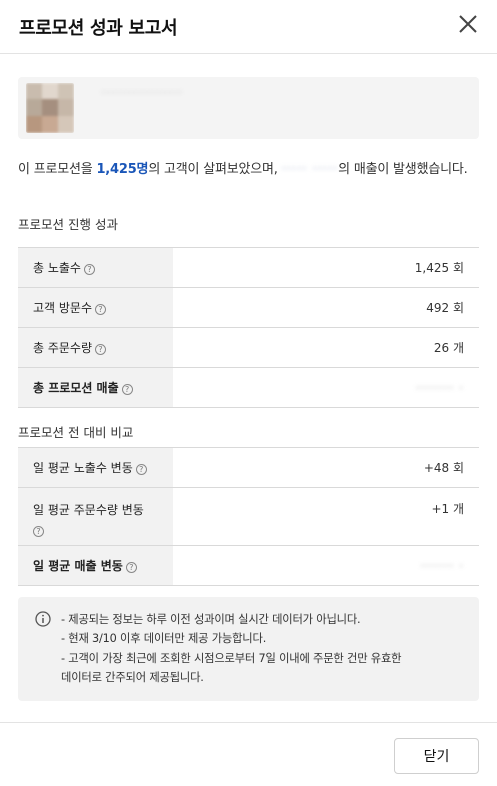 Image resolution: width=497 pixels, height=786 pixels. I want to click on table-row: 일 평균 주문수량 변동? +1 개, so click(248, 517).